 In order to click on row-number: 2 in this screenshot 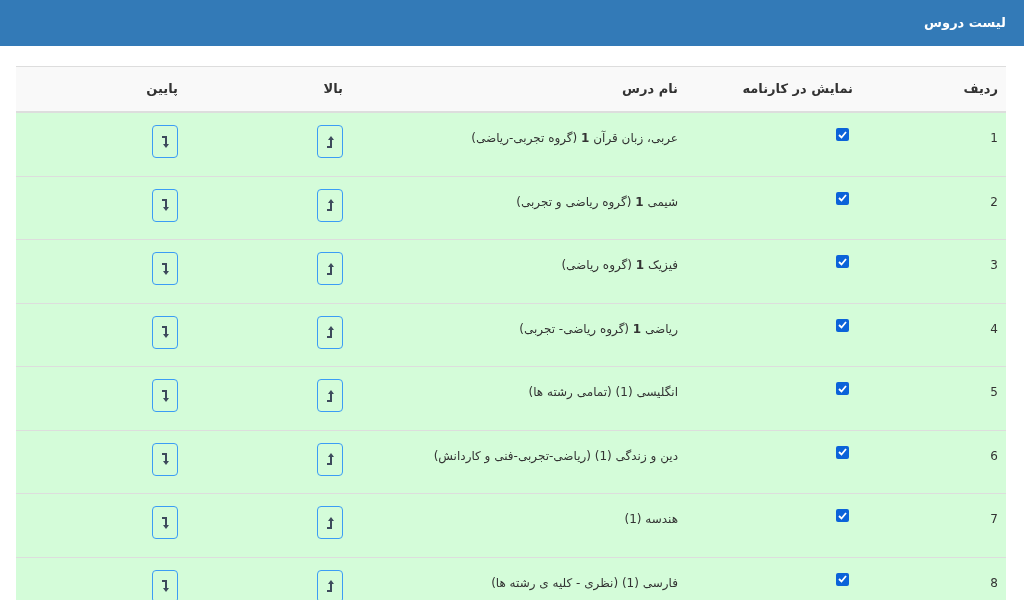, I will do `click(994, 201)`.